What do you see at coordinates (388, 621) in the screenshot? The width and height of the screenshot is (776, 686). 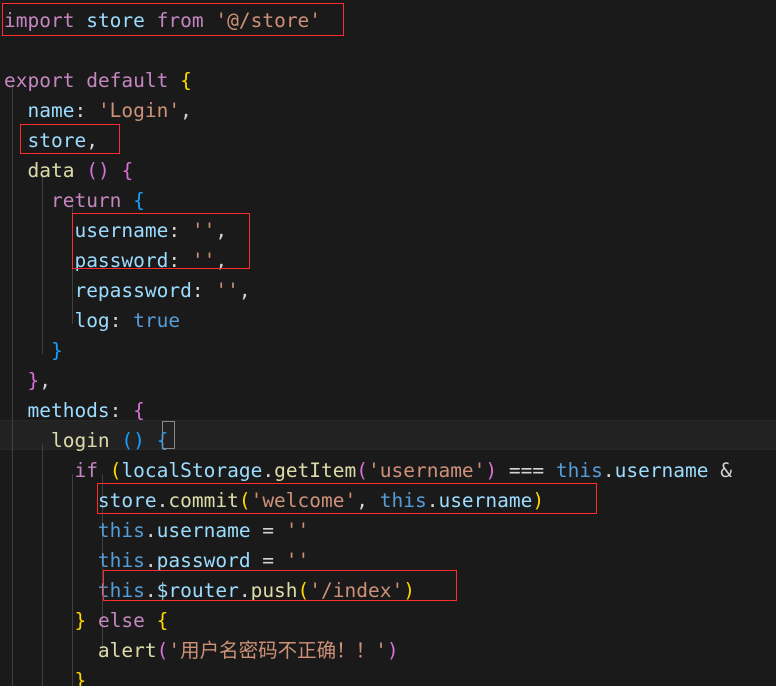 I see `code-line-21: } else {` at bounding box center [388, 621].